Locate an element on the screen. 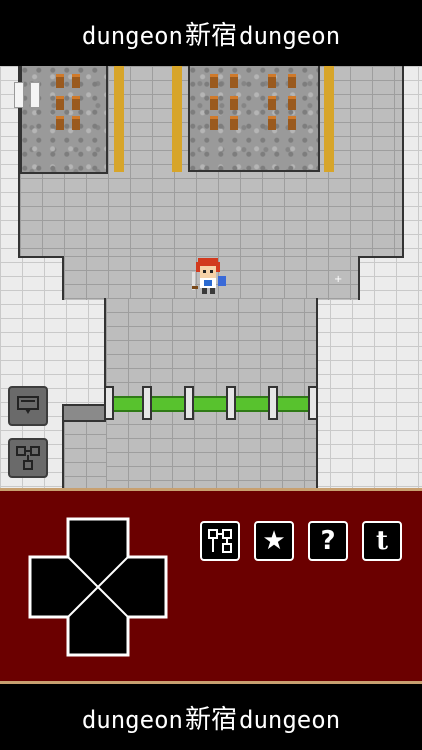 This screenshot has width=422, height=750. question-icon: ? is located at coordinates (328, 541).